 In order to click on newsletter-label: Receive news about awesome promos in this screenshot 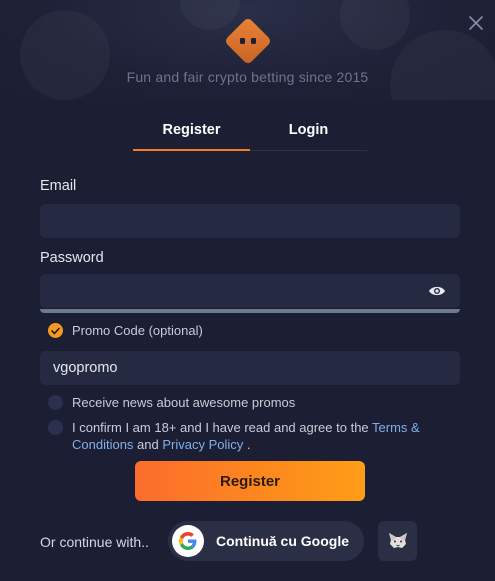, I will do `click(184, 402)`.